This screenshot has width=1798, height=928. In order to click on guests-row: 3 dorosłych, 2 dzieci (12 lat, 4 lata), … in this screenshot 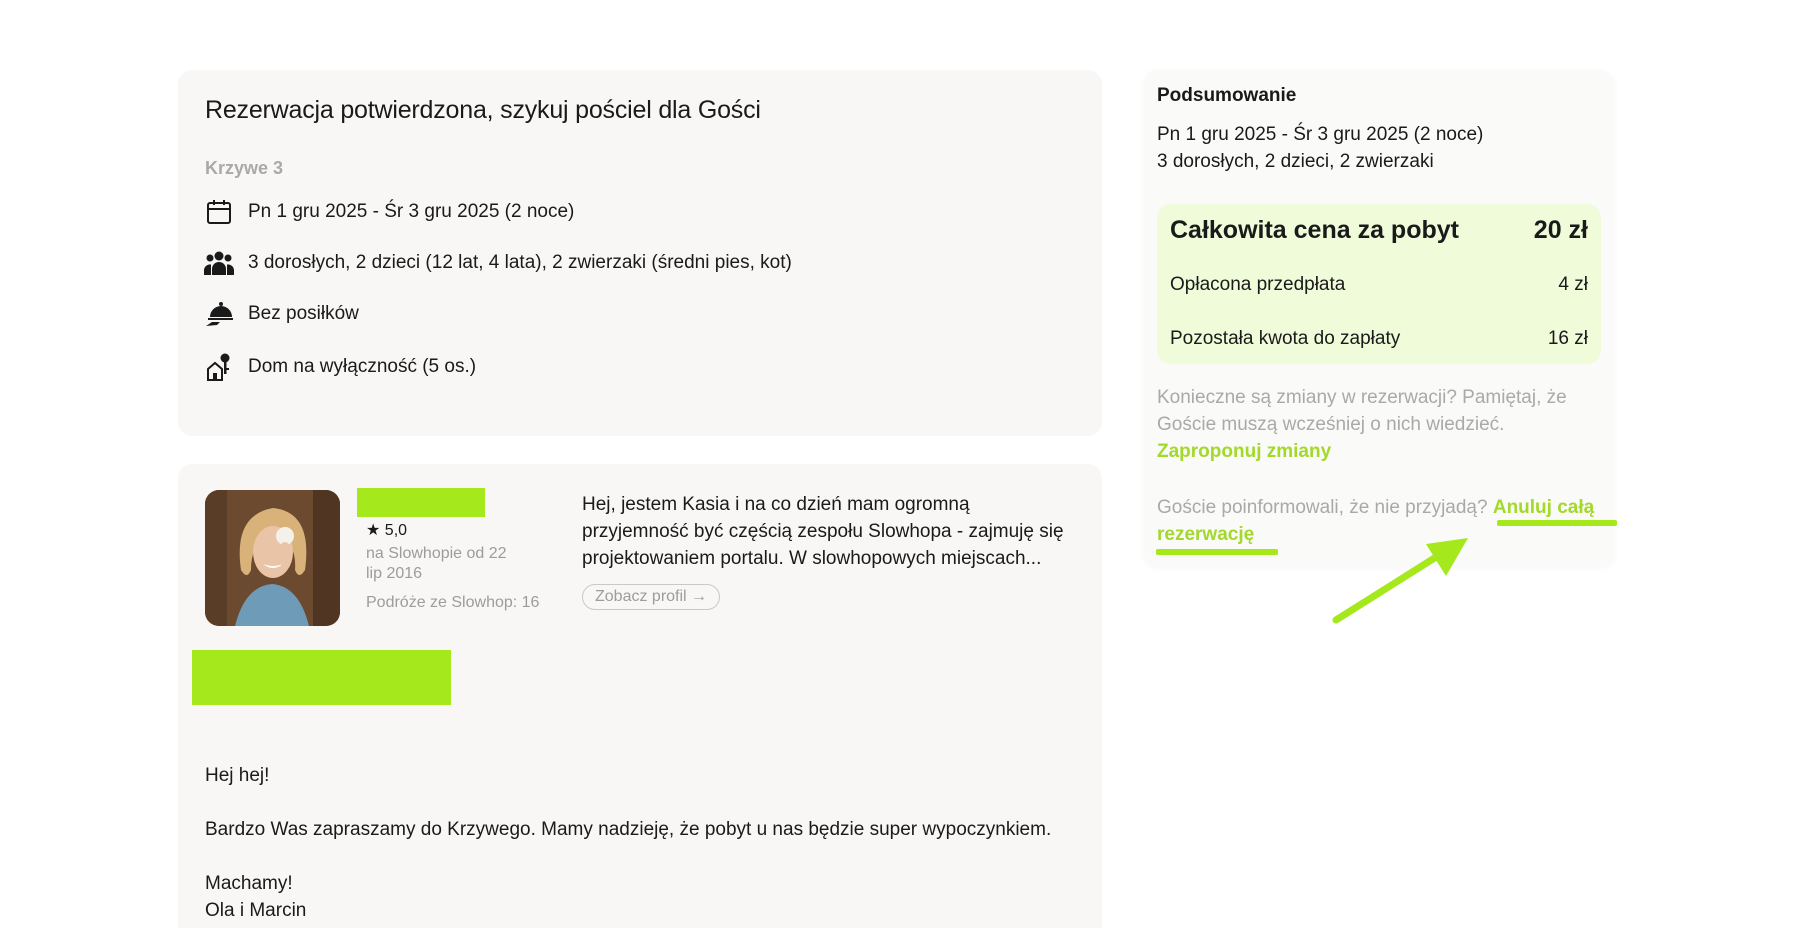, I will do `click(498, 263)`.